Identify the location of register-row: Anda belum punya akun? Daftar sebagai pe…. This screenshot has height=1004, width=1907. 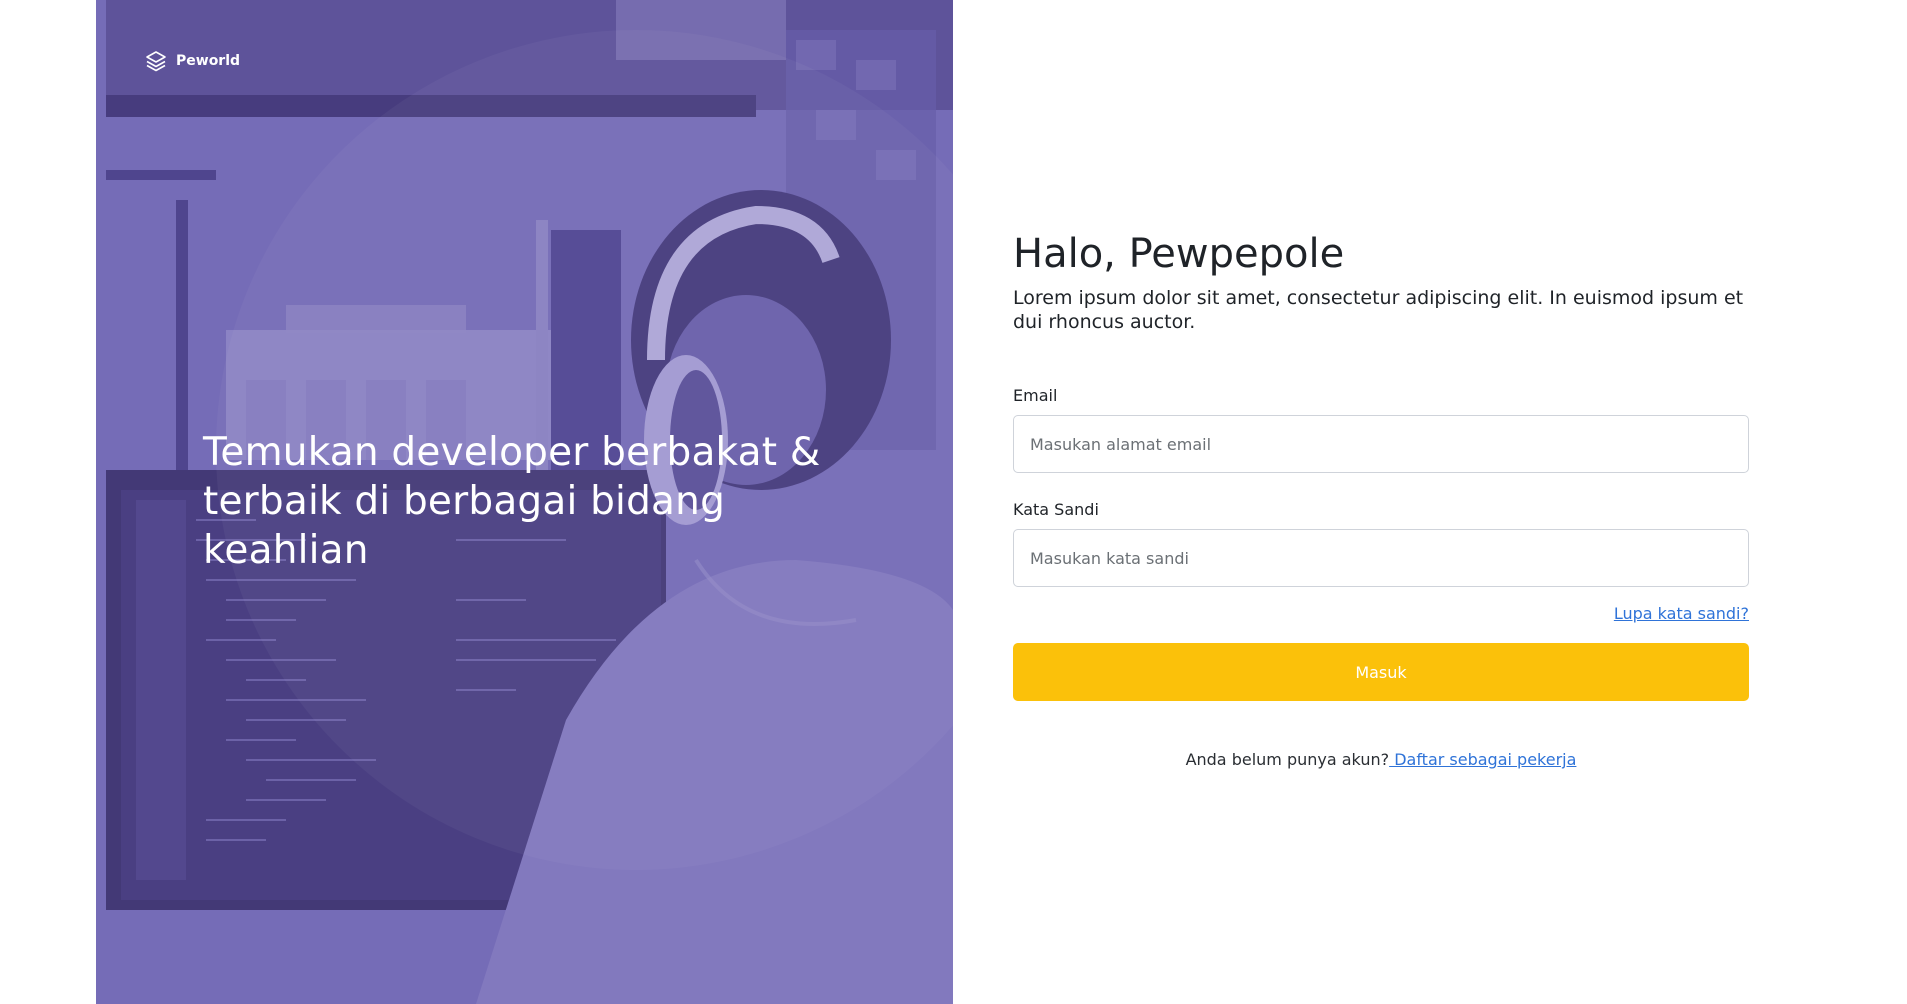
(1381, 759).